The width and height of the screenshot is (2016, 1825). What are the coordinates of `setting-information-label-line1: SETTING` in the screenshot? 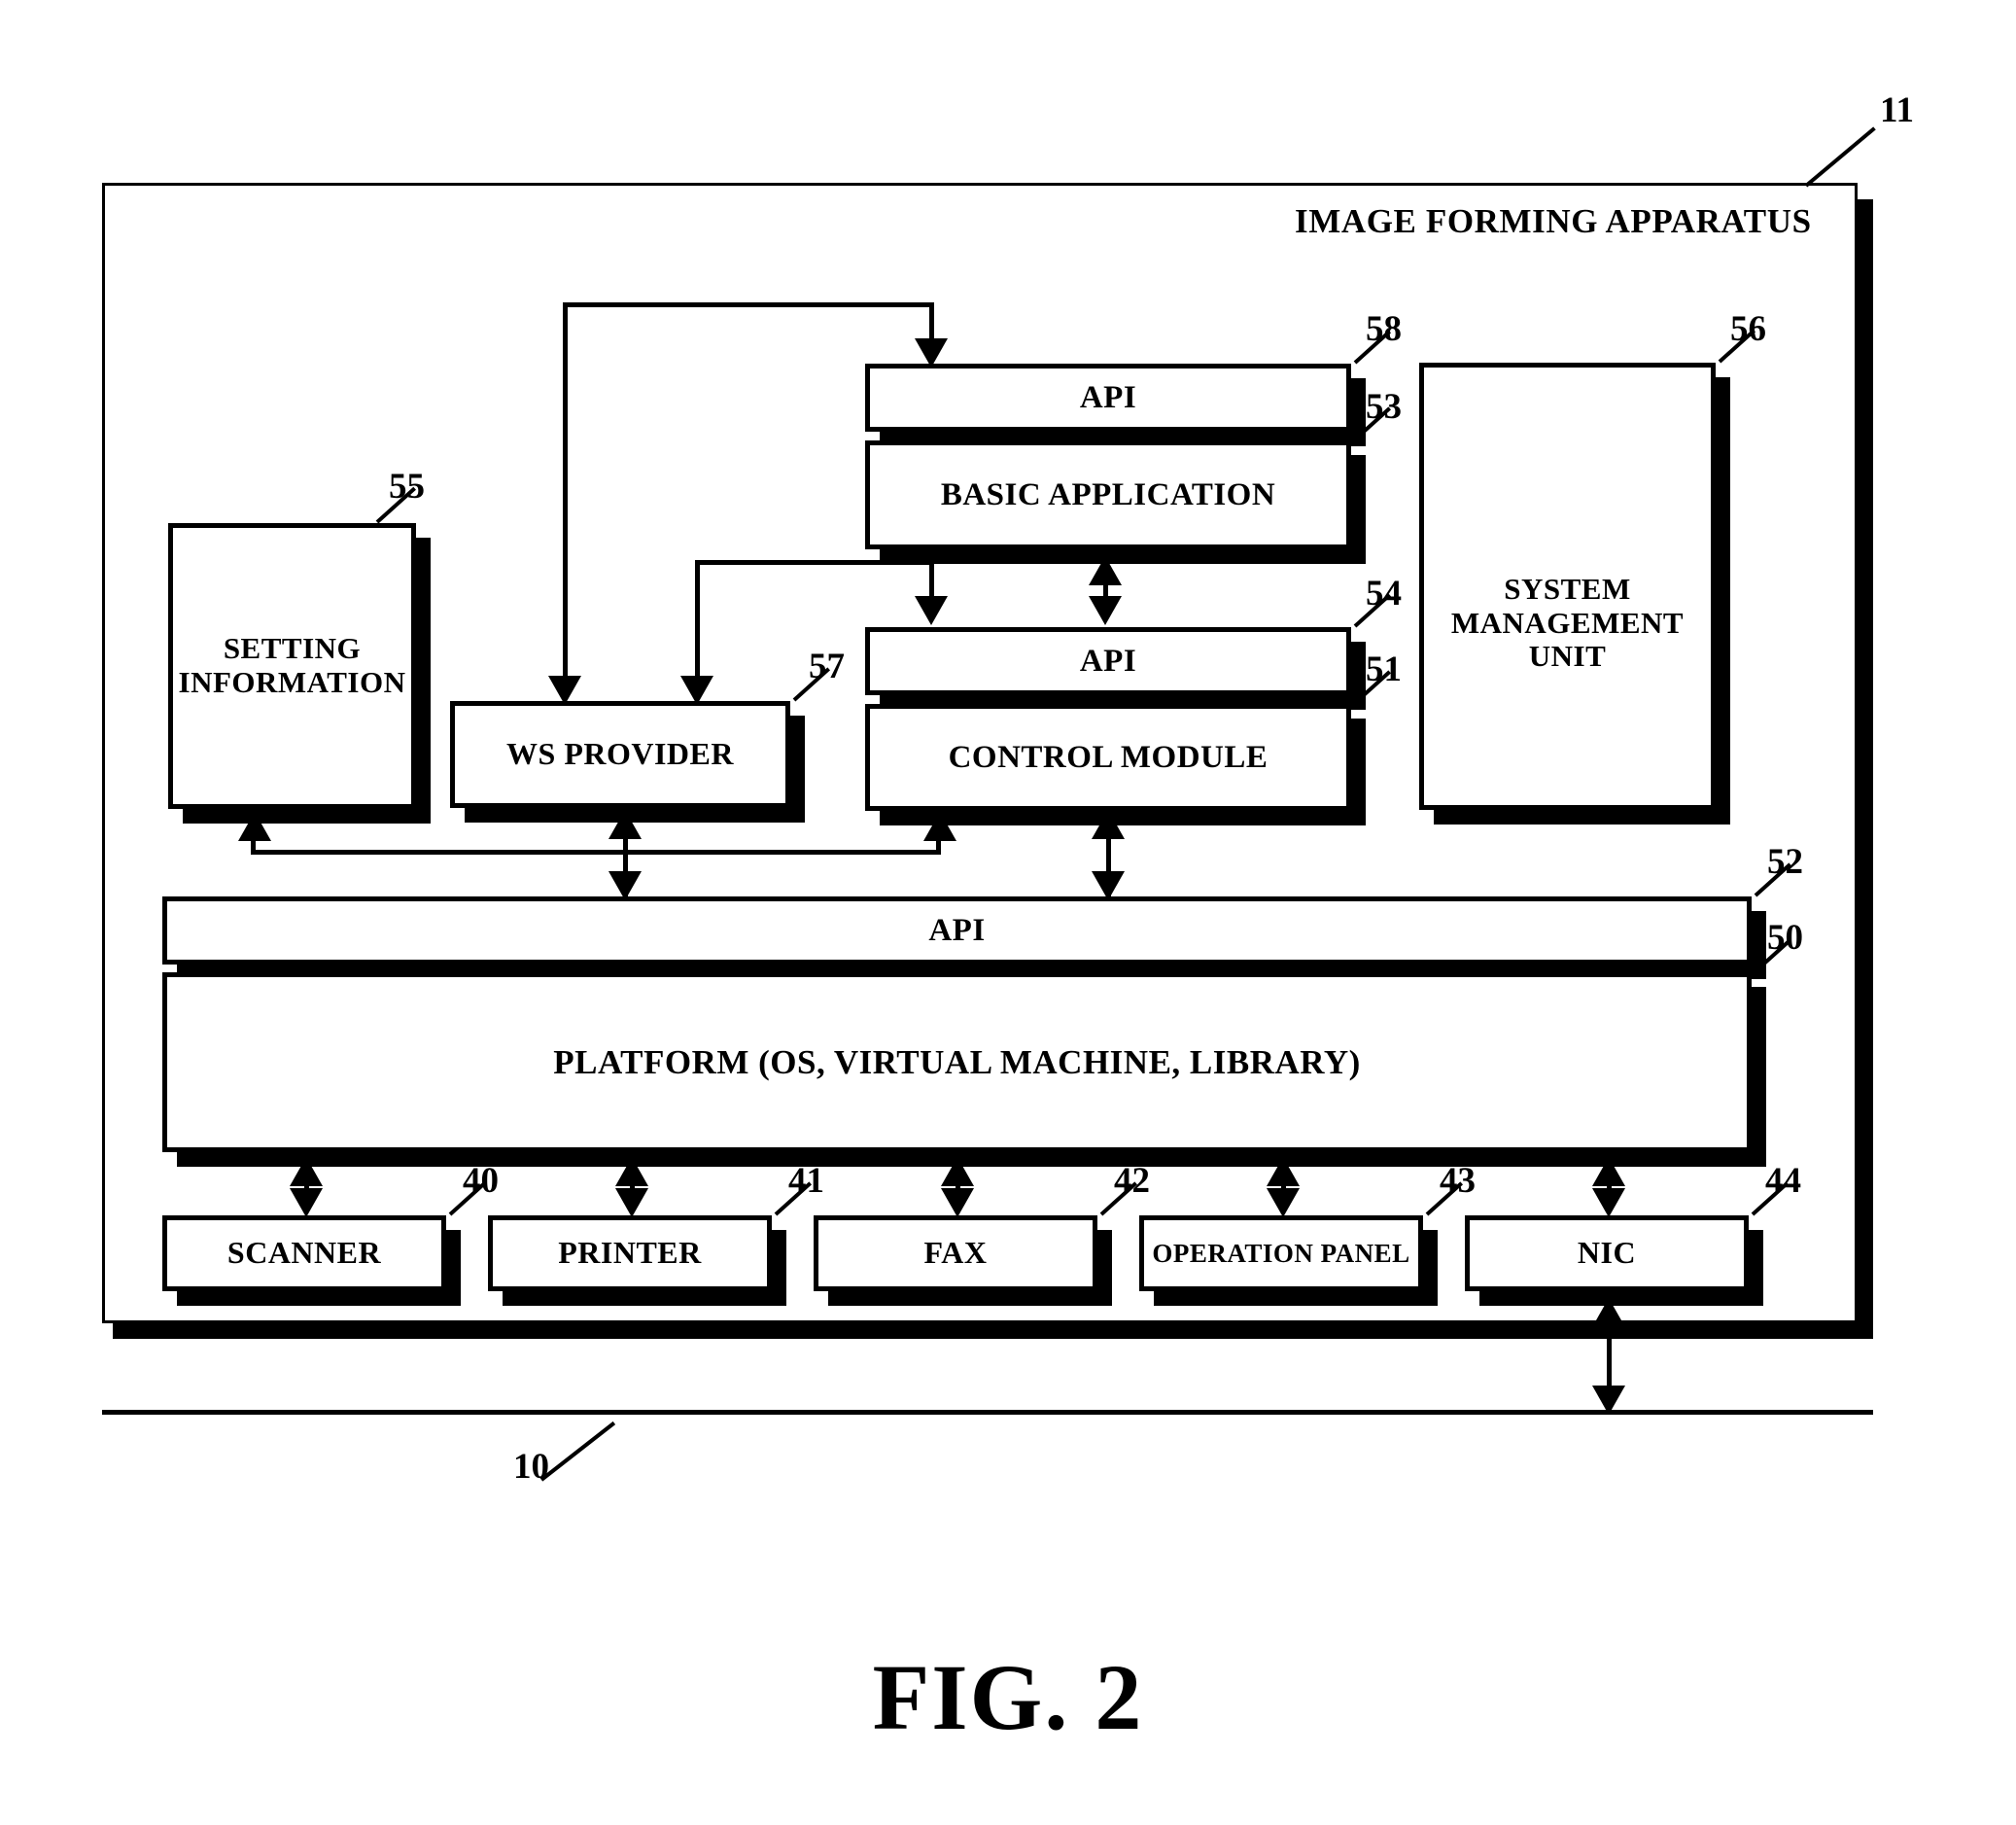 It's located at (292, 648).